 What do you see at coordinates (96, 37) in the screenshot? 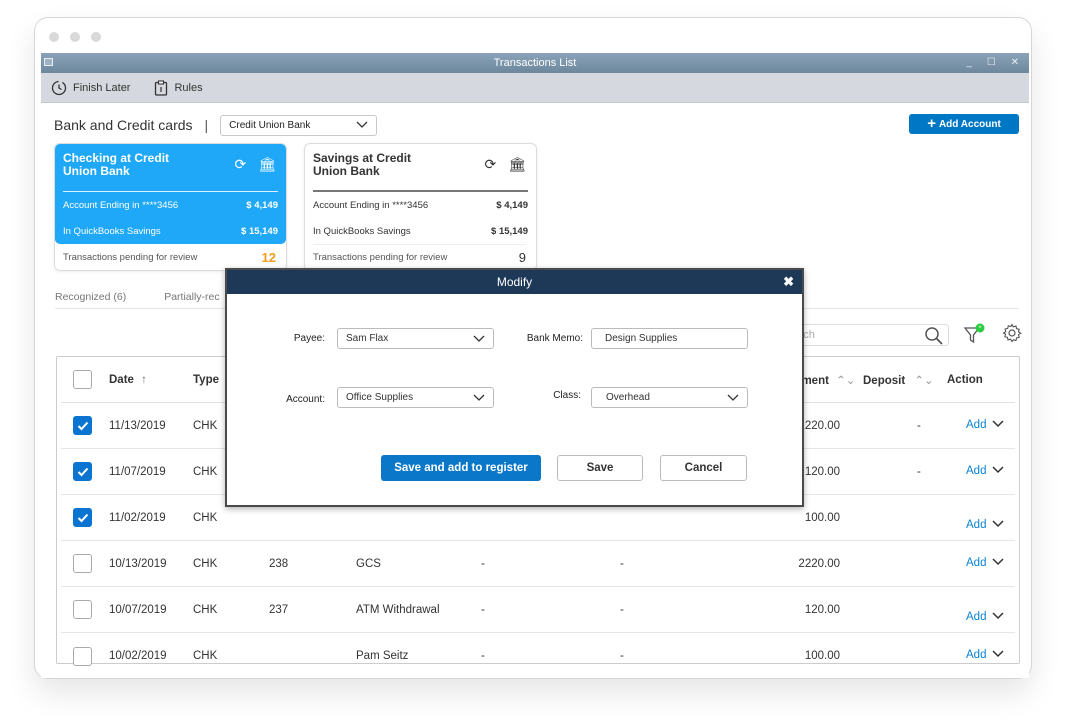
I see `zoom-dot` at bounding box center [96, 37].